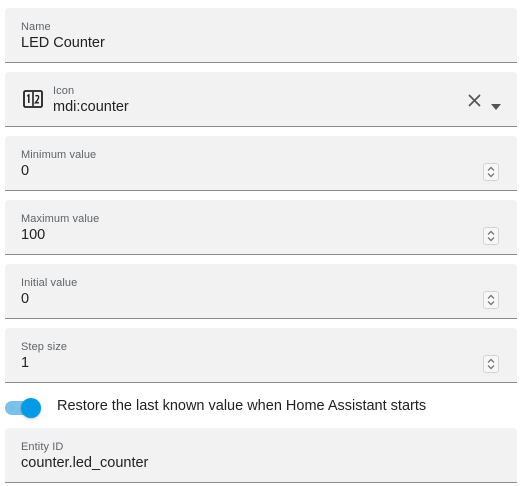  Describe the element at coordinates (496, 103) in the screenshot. I see `dropdown-arrow-icon` at that location.